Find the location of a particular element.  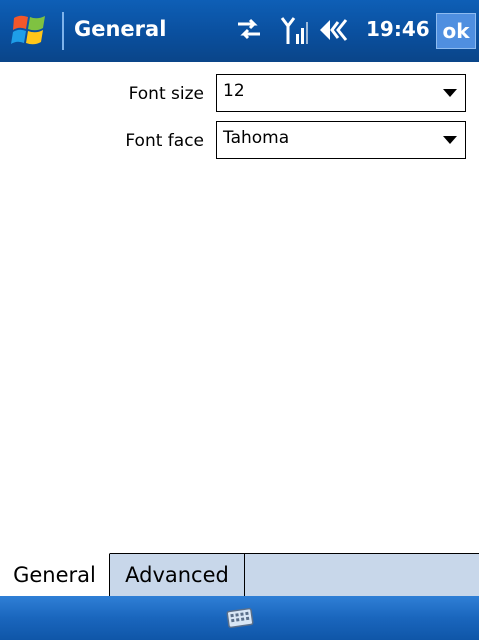

ok-button: ok is located at coordinates (456, 31).